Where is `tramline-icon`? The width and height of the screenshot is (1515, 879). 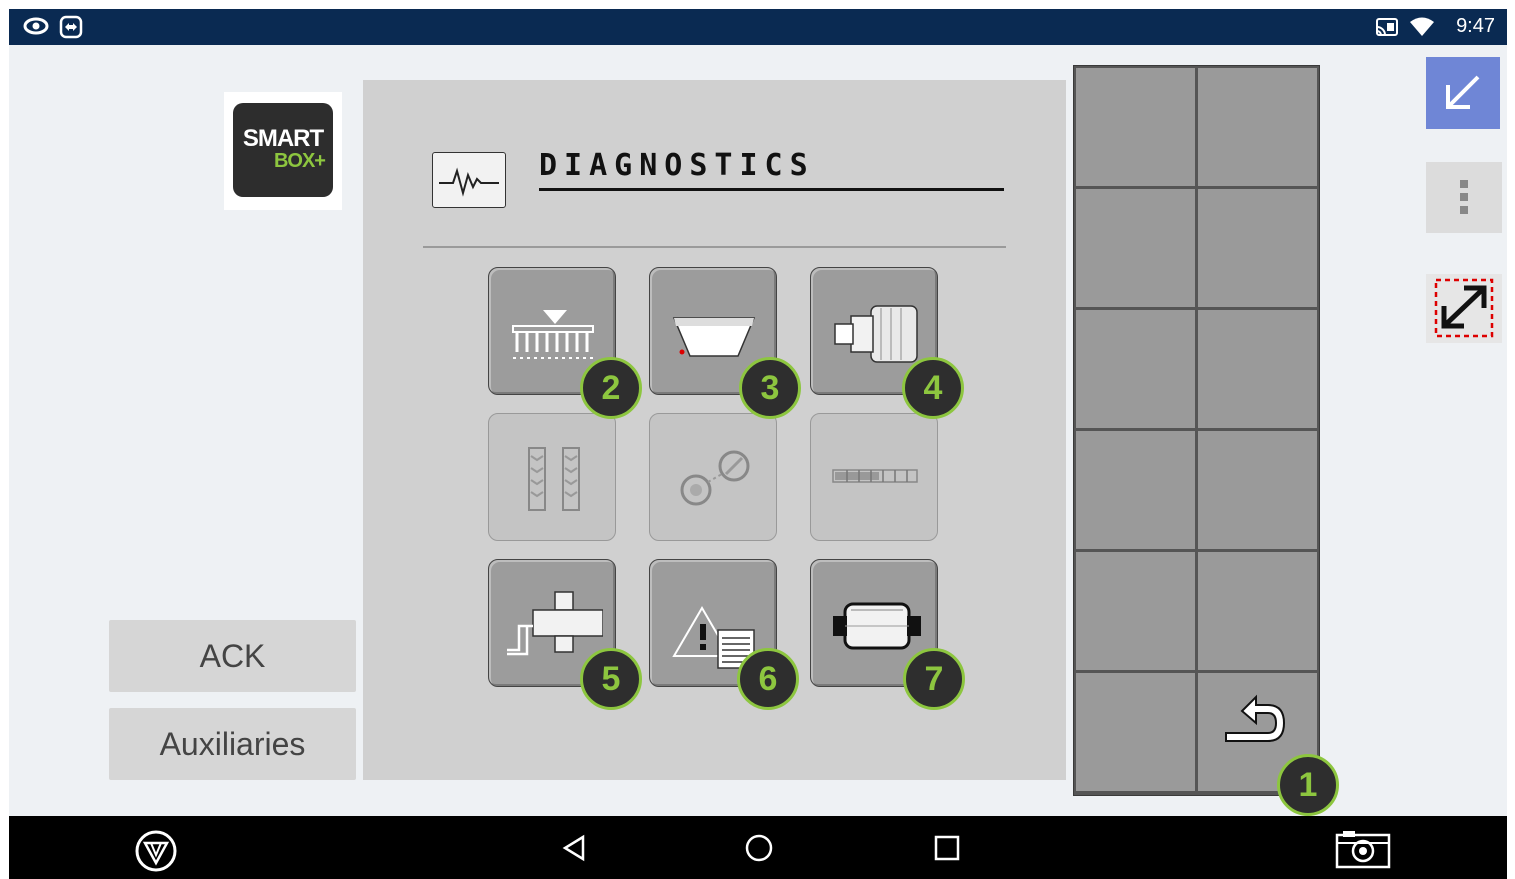
tramline-icon is located at coordinates (554, 479).